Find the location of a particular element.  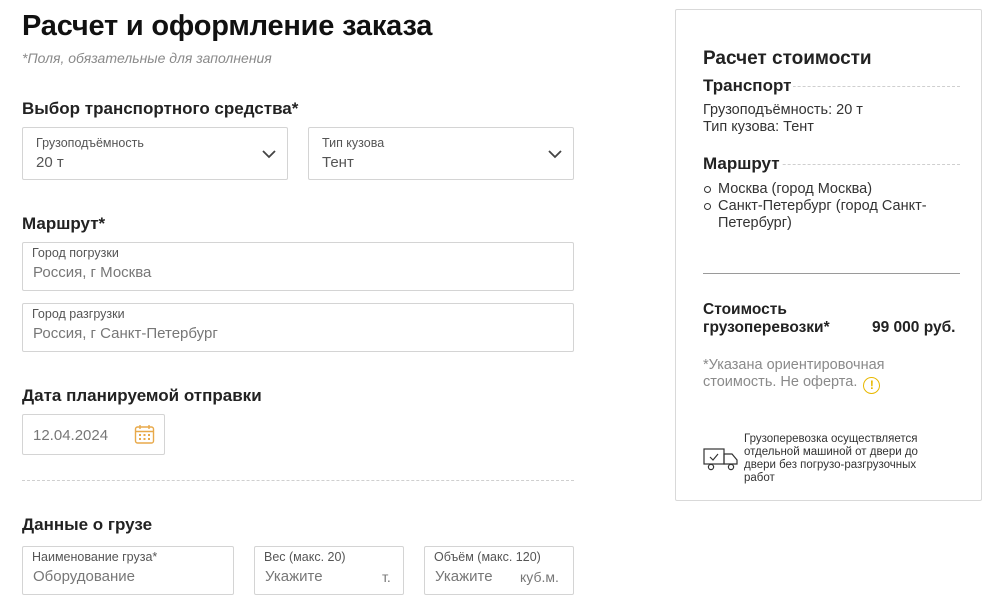

transport-capacity: Грузоподъёмность: 20 т is located at coordinates (783, 110).